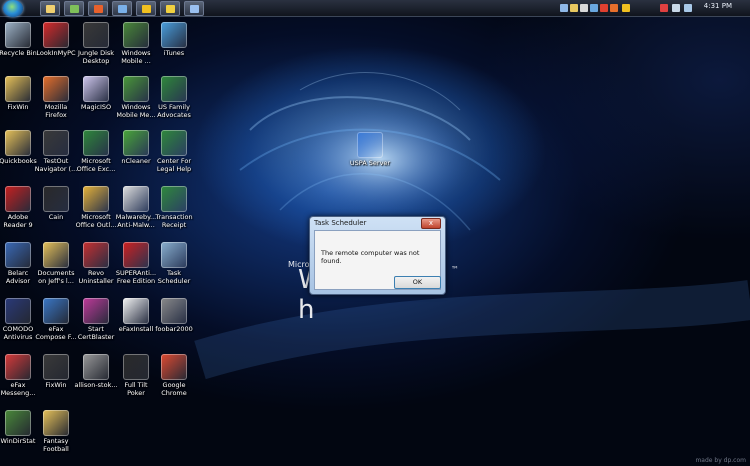  What do you see at coordinates (174, 161) in the screenshot?
I see `desktop-icon-label: Center For` at bounding box center [174, 161].